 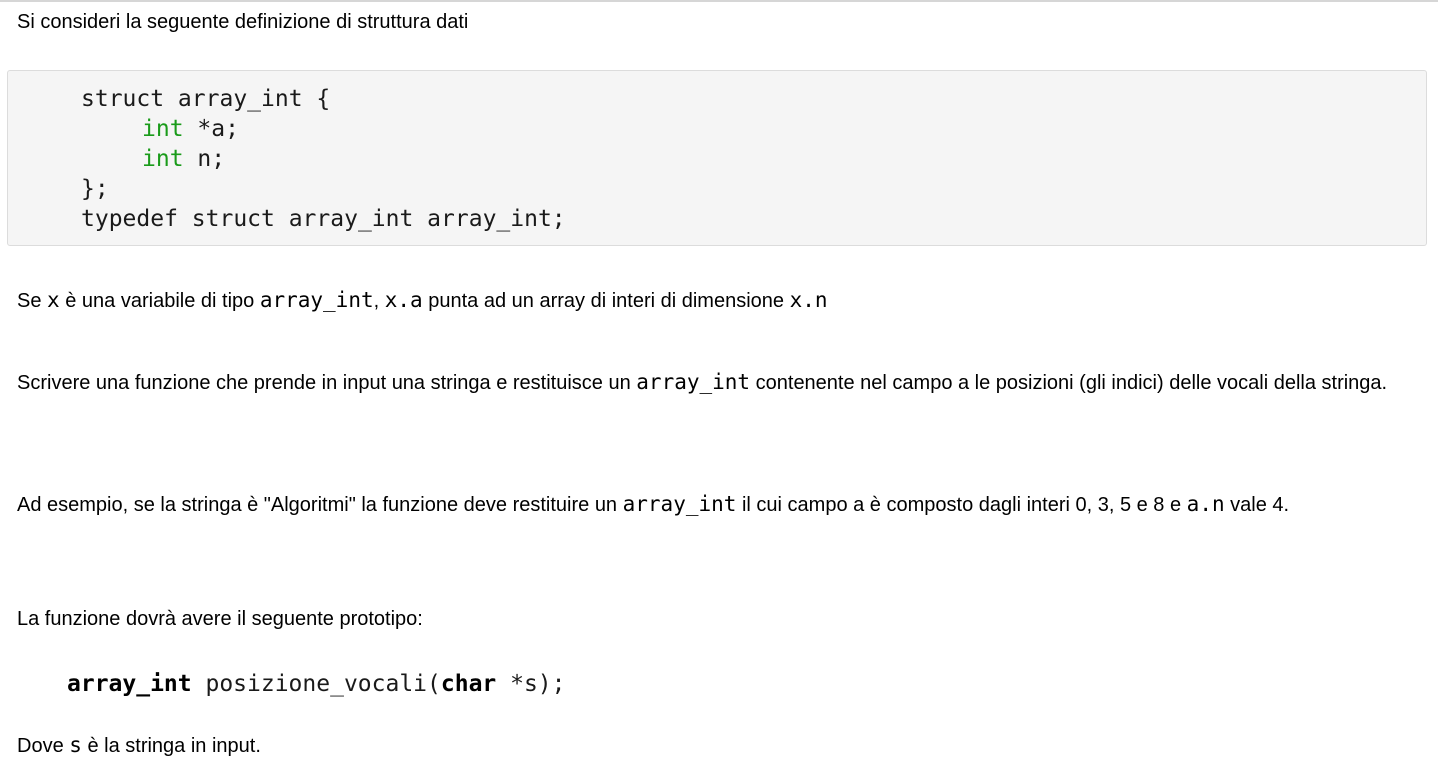 I want to click on code-line-3-rest: n;, so click(x=204, y=159).